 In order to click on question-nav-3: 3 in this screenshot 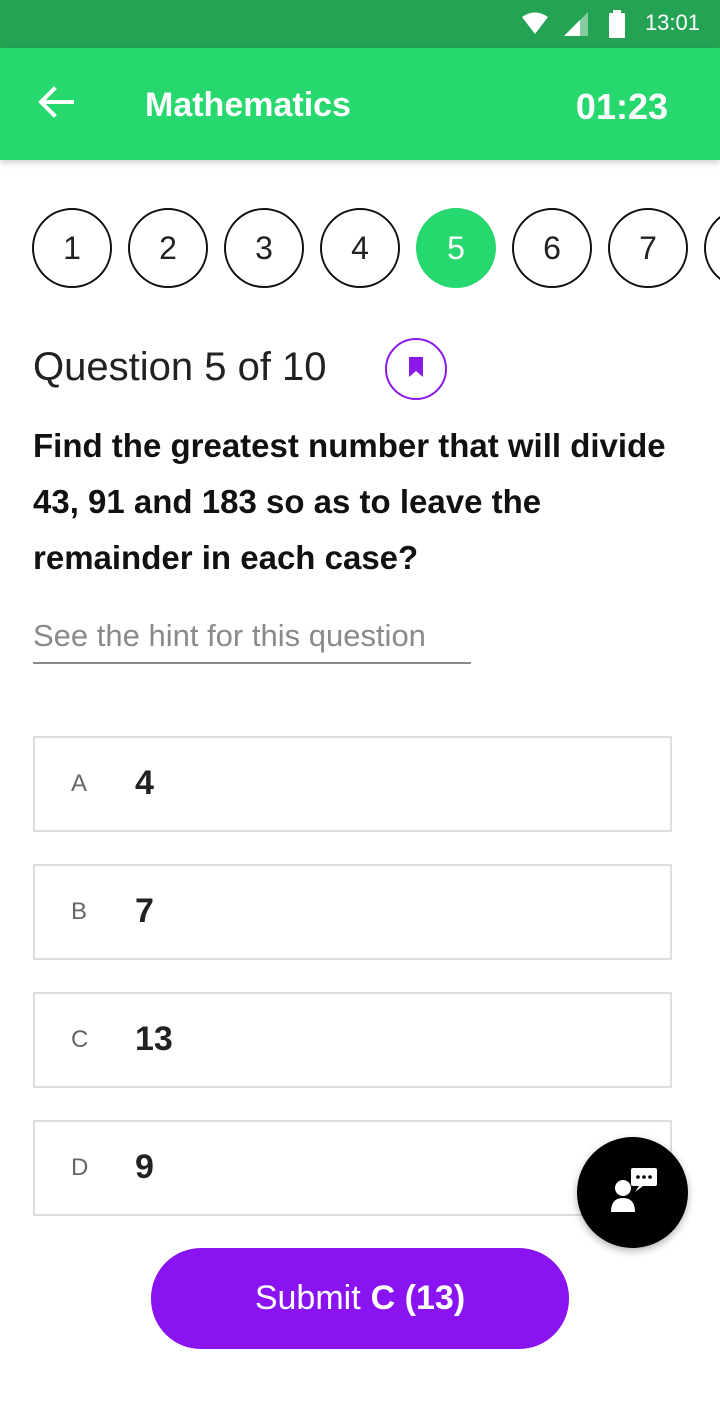, I will do `click(264, 248)`.